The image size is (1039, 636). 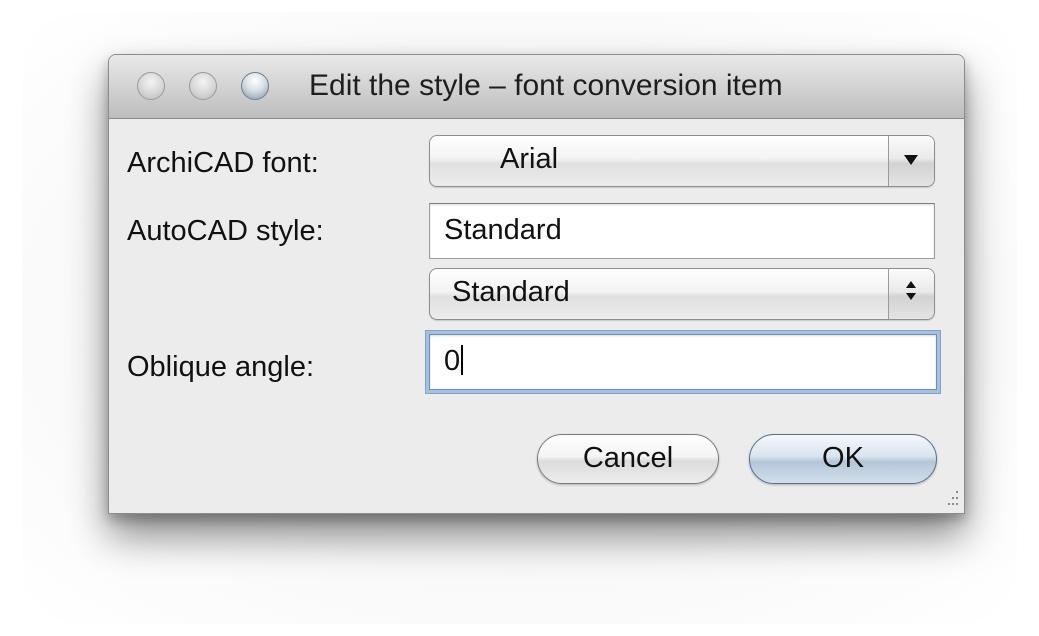 I want to click on text-caret, so click(x=462, y=360).